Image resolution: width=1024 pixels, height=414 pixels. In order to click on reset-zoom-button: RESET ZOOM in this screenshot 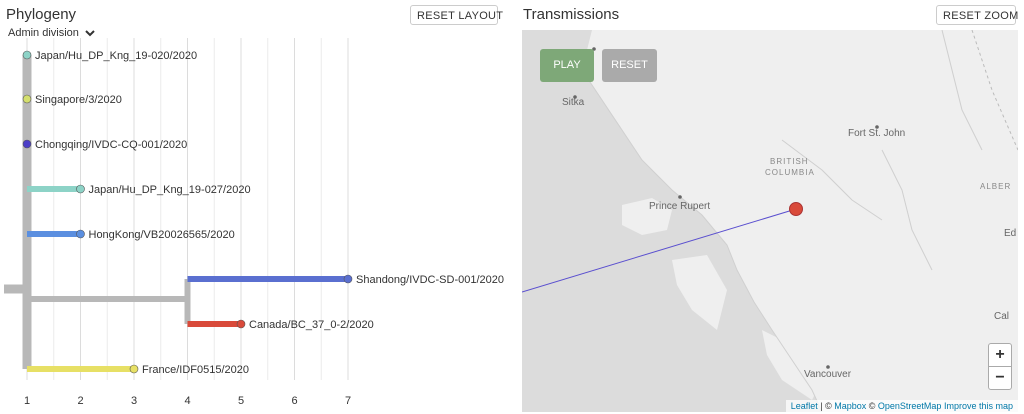, I will do `click(977, 15)`.